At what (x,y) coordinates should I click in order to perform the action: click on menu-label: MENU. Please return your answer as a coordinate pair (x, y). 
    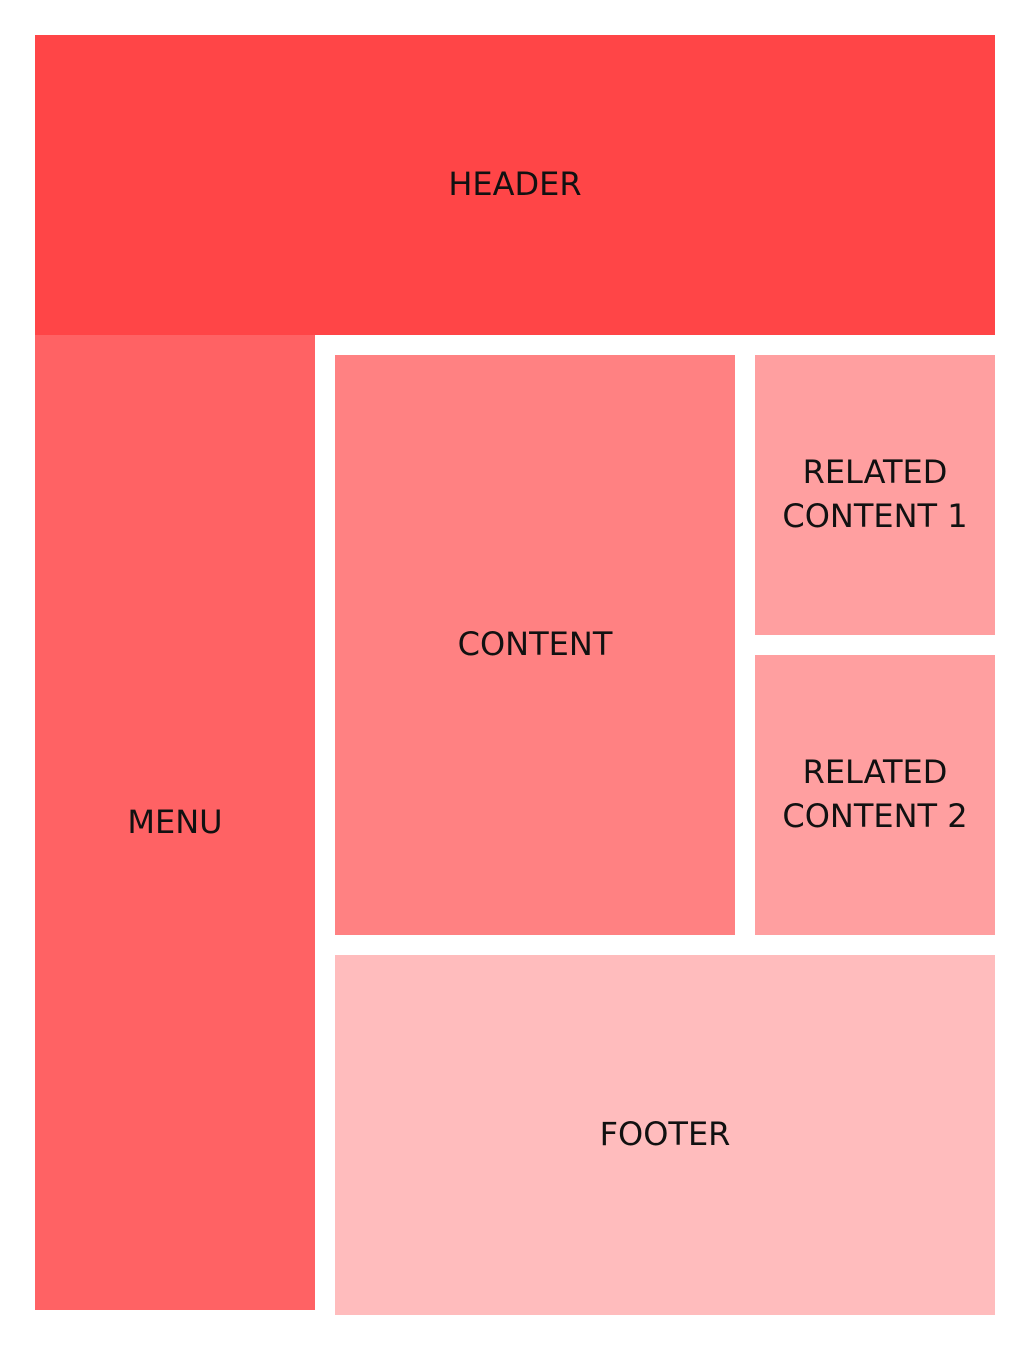
    Looking at the image, I should click on (175, 821).